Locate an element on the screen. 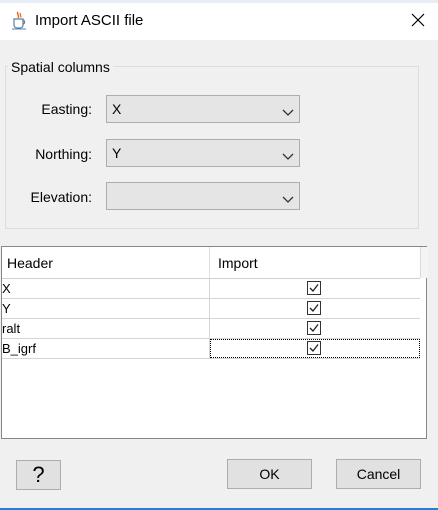 The width and height of the screenshot is (438, 510). elevation-label: Elevation: is located at coordinates (61, 197).